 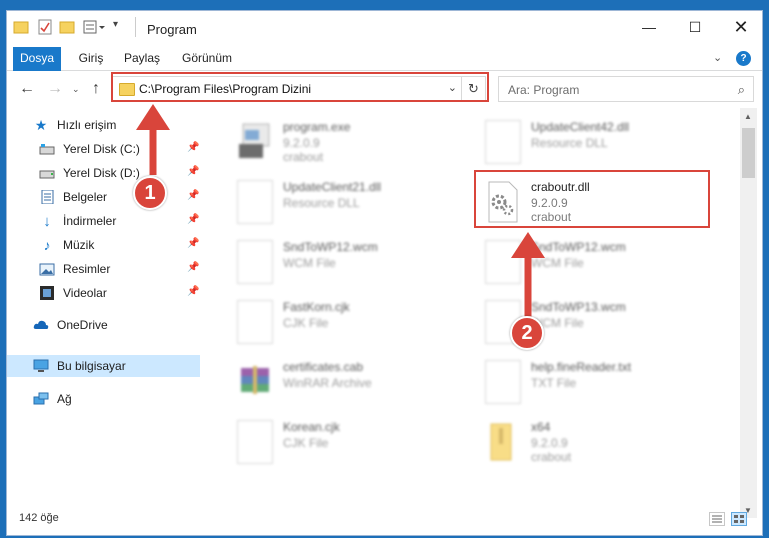 I want to click on minimize-button: —, so click(x=649, y=27).